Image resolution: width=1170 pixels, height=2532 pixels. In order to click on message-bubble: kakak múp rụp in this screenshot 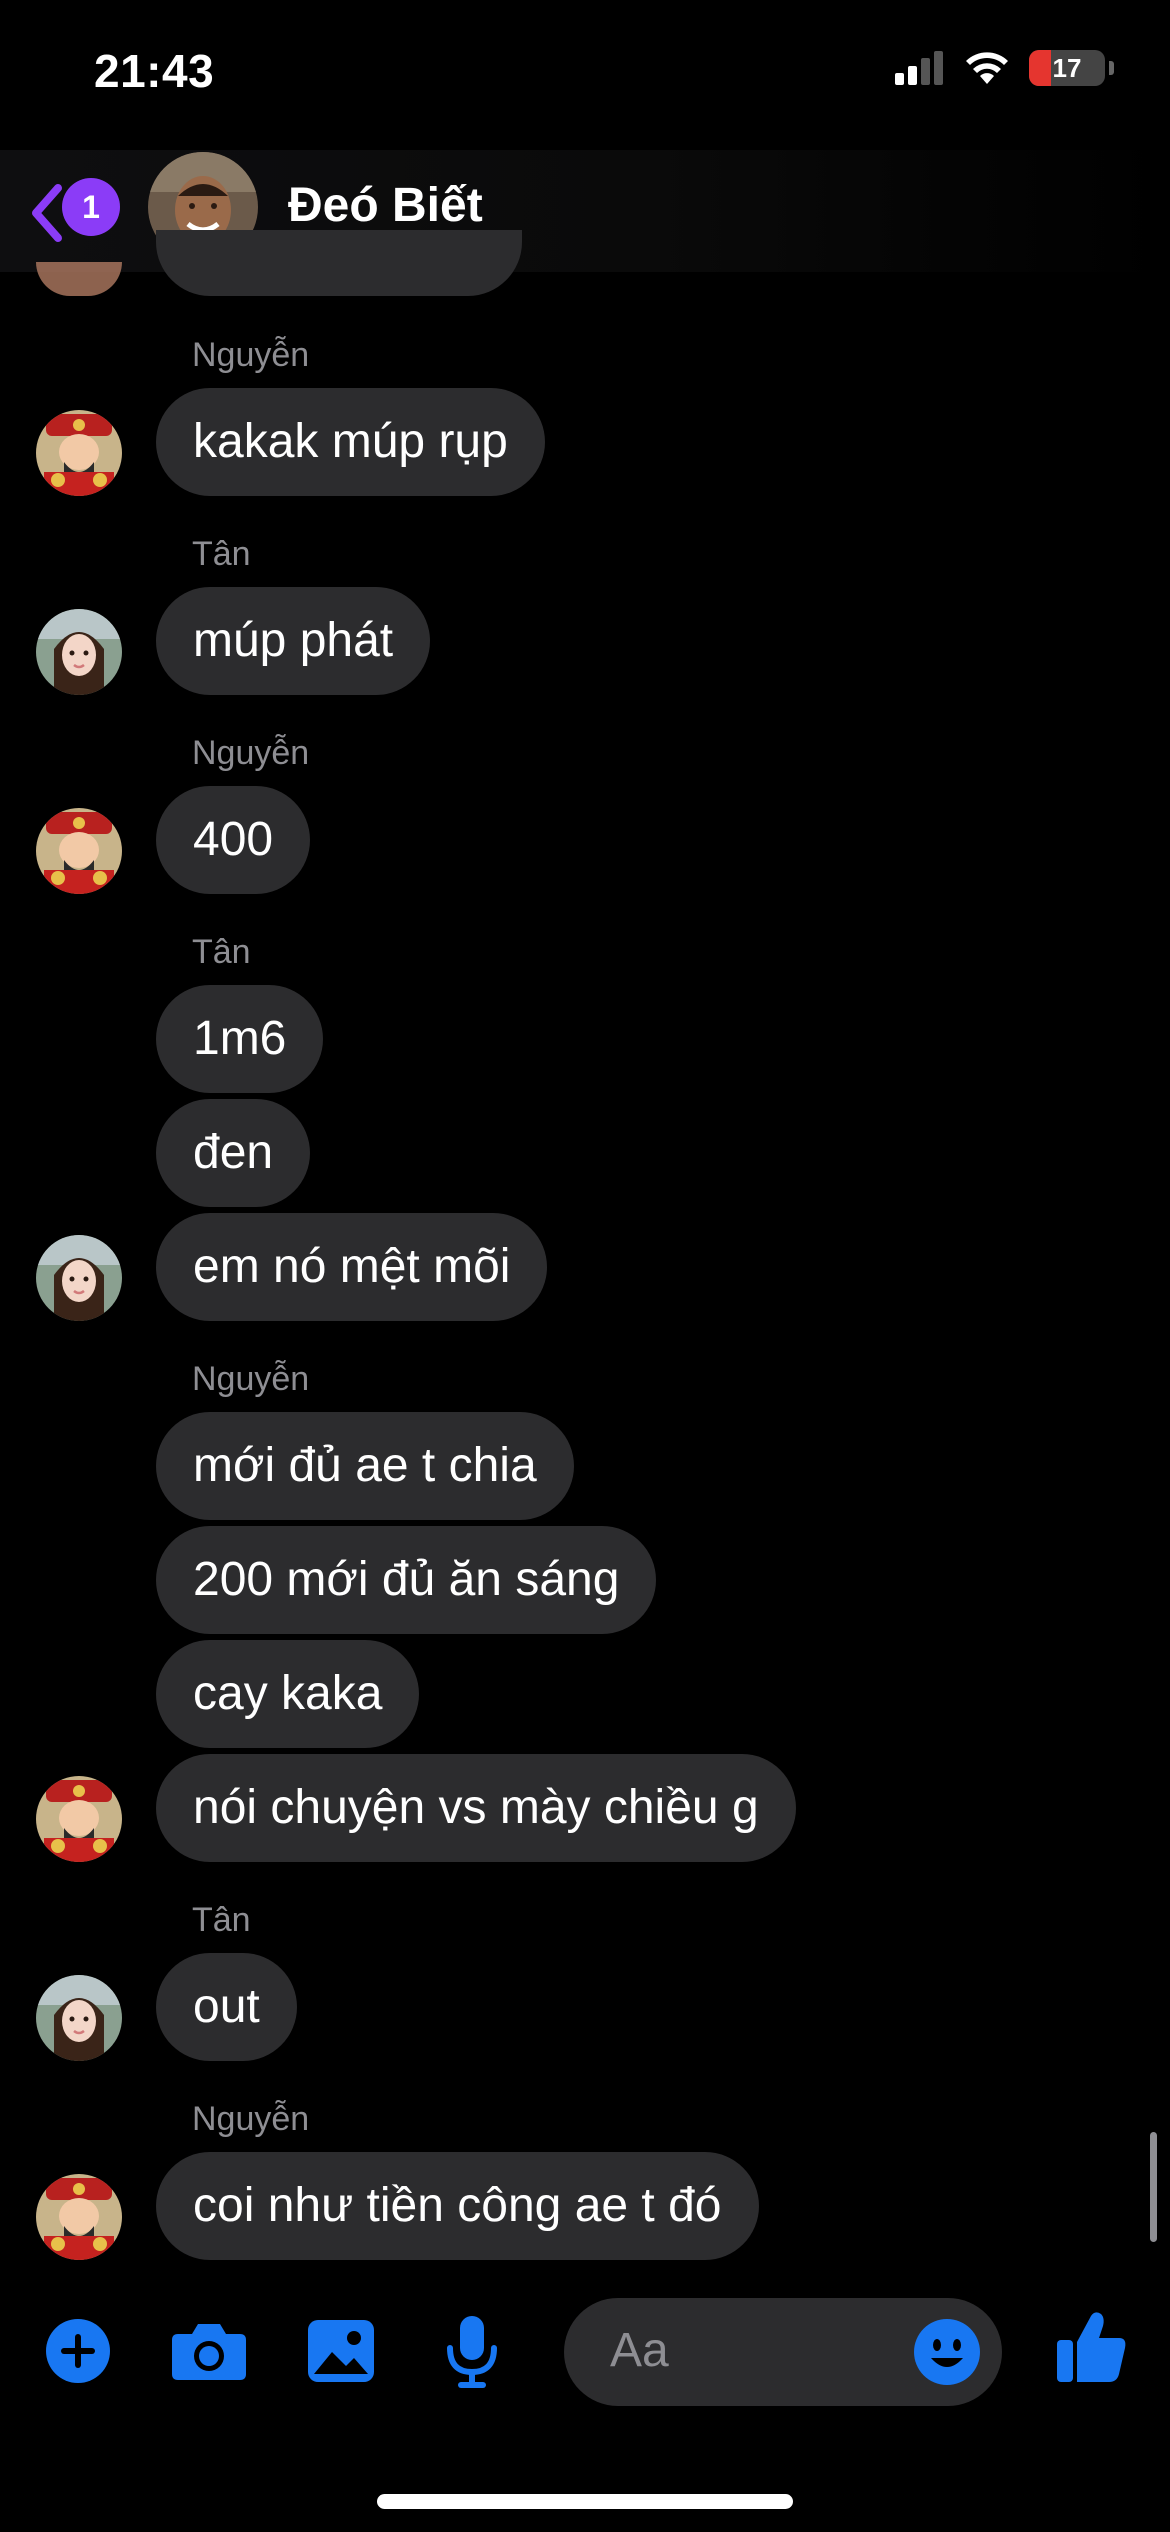, I will do `click(350, 442)`.